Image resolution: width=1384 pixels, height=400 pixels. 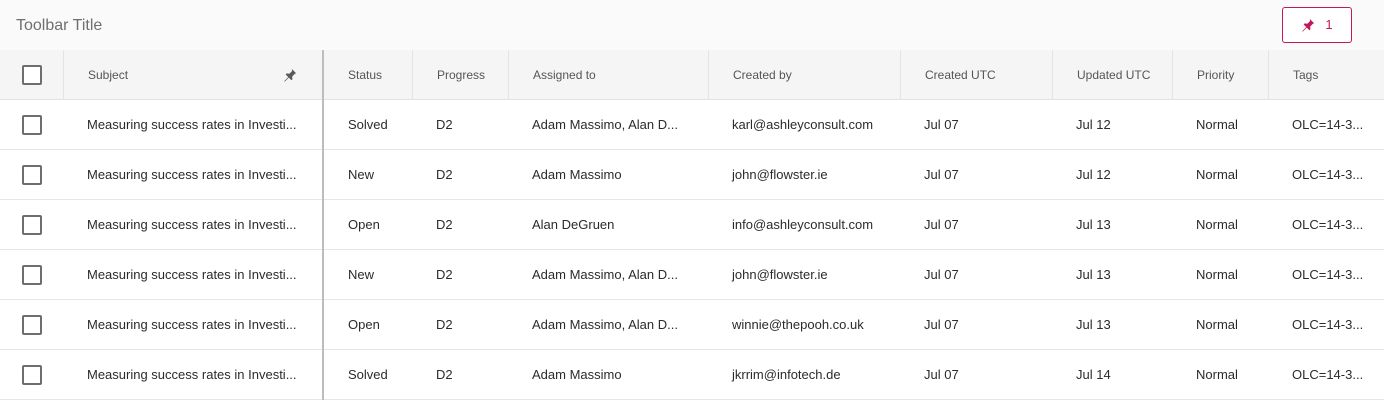 What do you see at coordinates (804, 124) in the screenshot?
I see `cell-created-by: karl@ashleyconsult.com` at bounding box center [804, 124].